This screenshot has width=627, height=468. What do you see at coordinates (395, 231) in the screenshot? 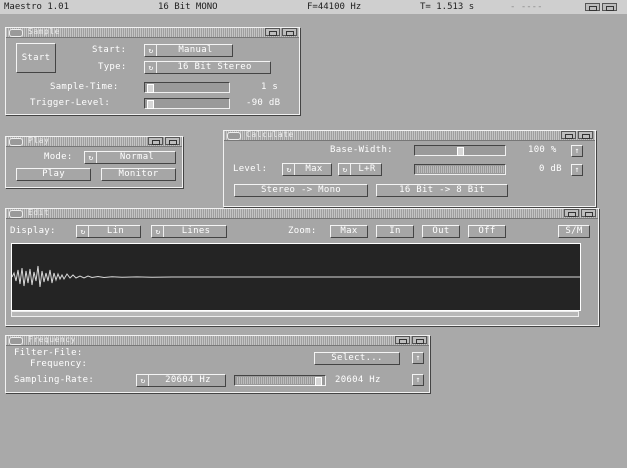
I see `zoom-in-button: In` at bounding box center [395, 231].